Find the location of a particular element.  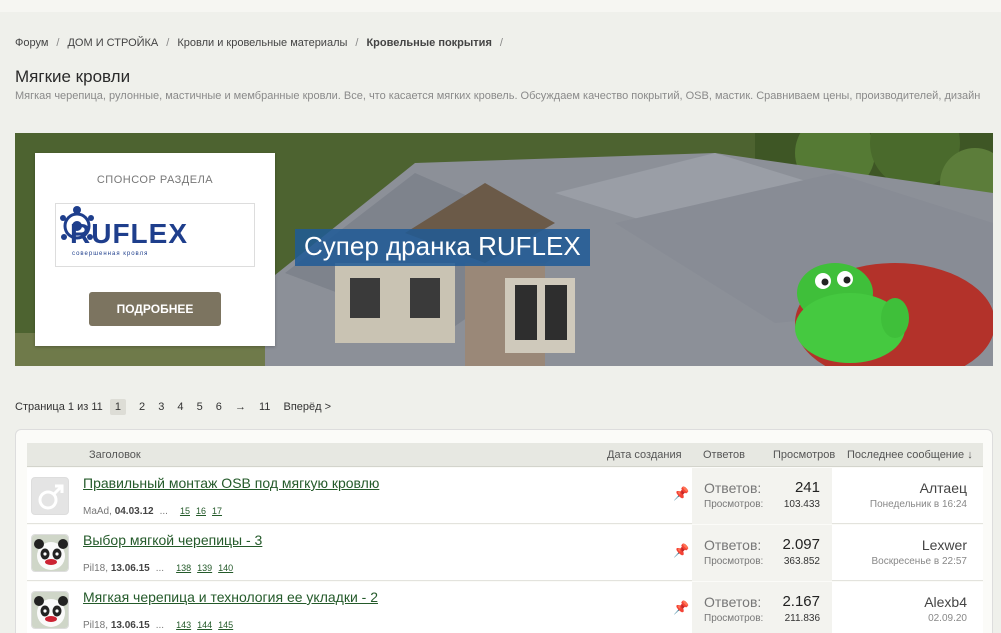

breadcrumb-forum: Форум is located at coordinates (31, 43).